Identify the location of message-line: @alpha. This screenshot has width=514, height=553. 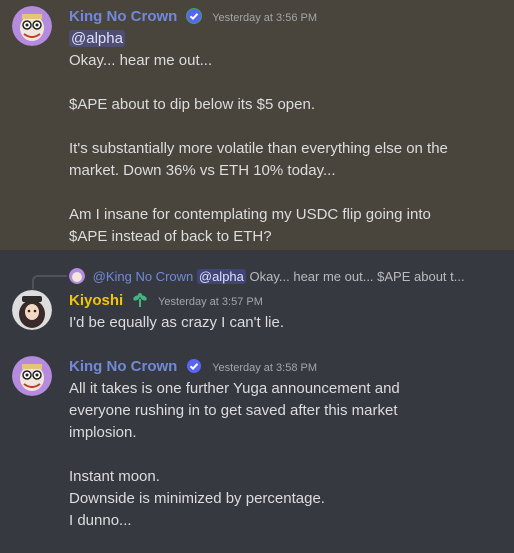
(287, 39).